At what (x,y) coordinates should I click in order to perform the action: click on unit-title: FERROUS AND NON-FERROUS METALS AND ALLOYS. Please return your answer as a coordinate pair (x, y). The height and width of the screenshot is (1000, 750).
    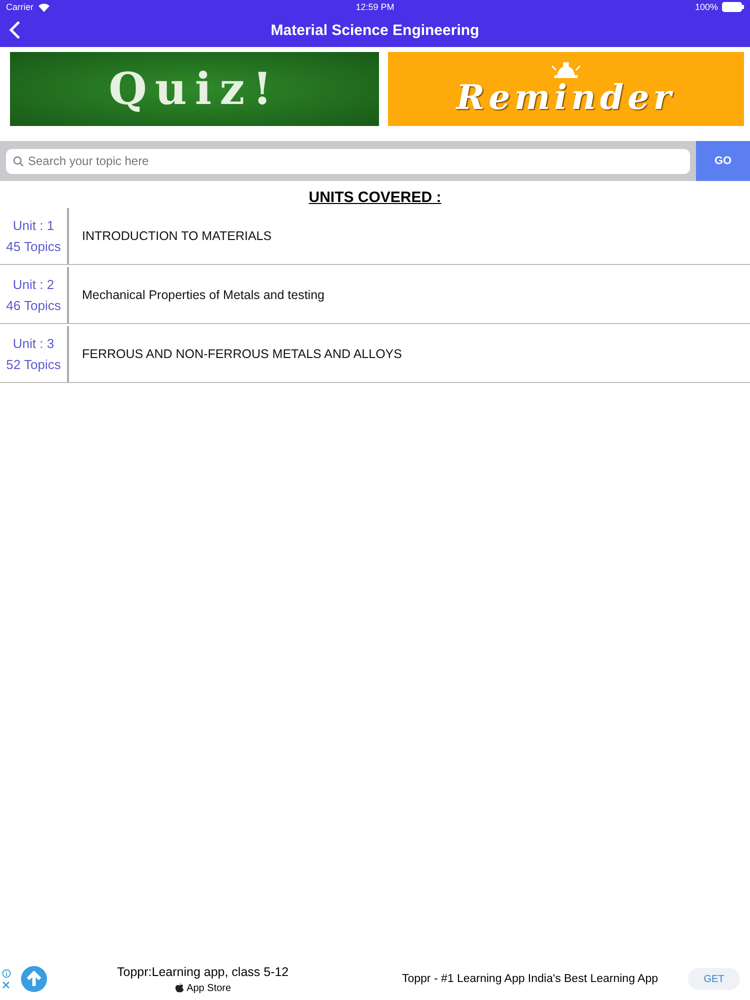
    Looking at the image, I should click on (241, 354).